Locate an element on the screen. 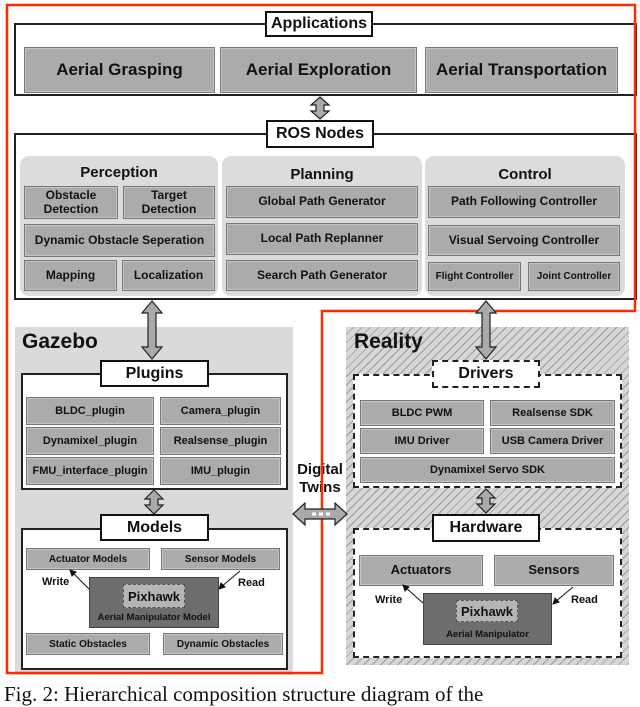 Image resolution: width=640 pixels, height=707 pixels. joint-controller: Joint Controller is located at coordinates (574, 276).